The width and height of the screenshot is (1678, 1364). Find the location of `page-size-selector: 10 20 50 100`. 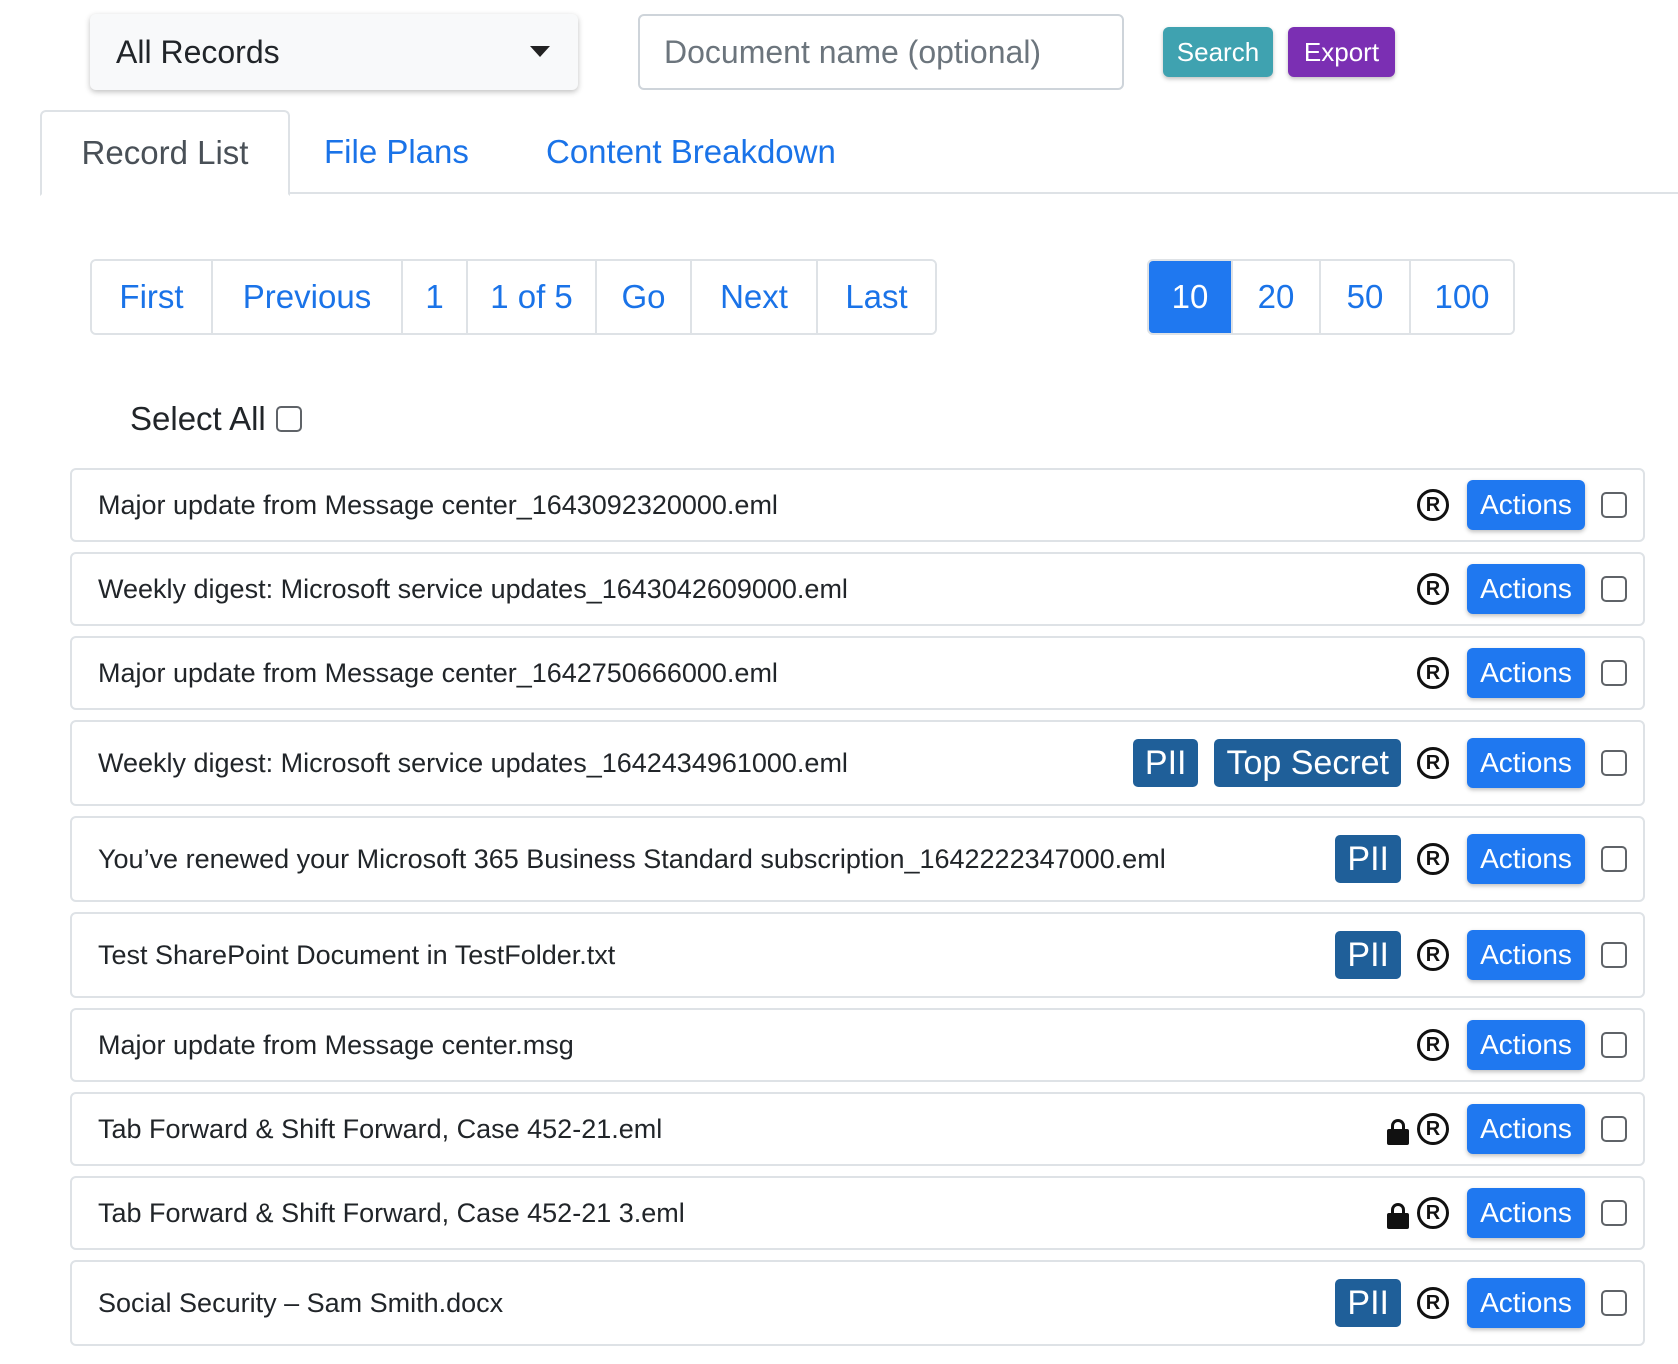

page-size-selector: 10 20 50 100 is located at coordinates (1331, 297).